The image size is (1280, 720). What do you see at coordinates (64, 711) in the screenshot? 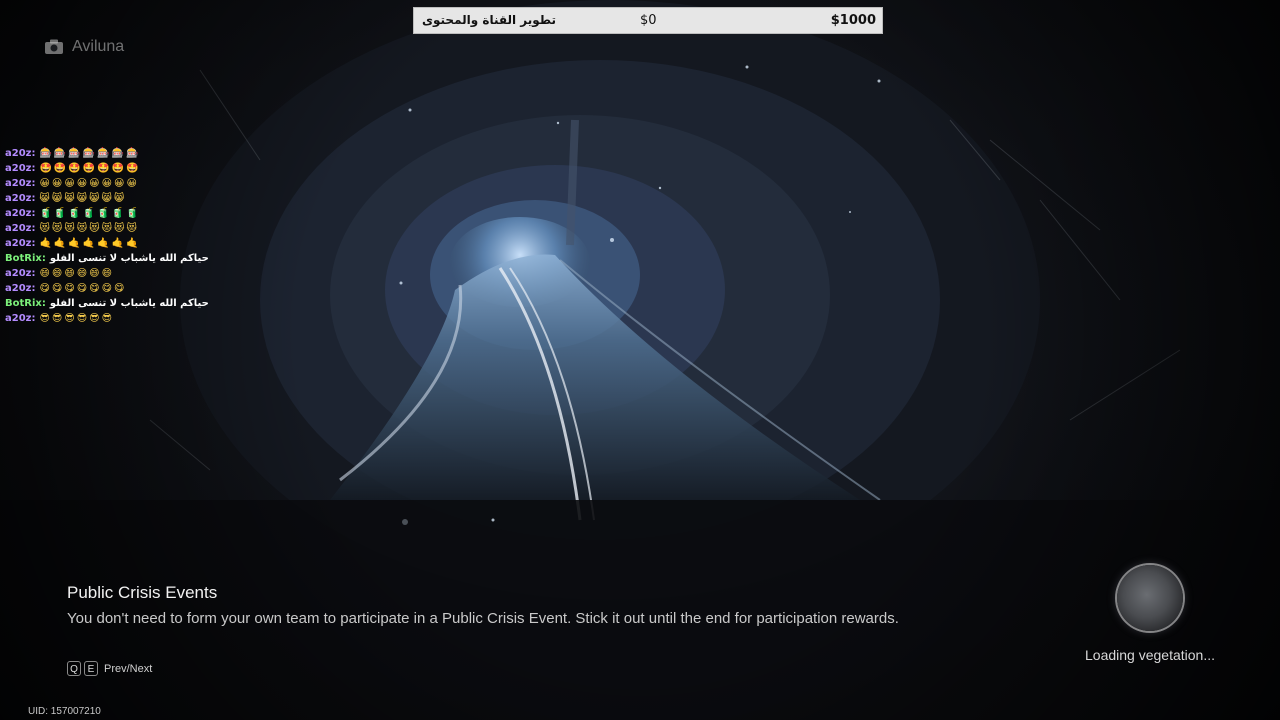
I see `user-id: UID: 157007210` at bounding box center [64, 711].